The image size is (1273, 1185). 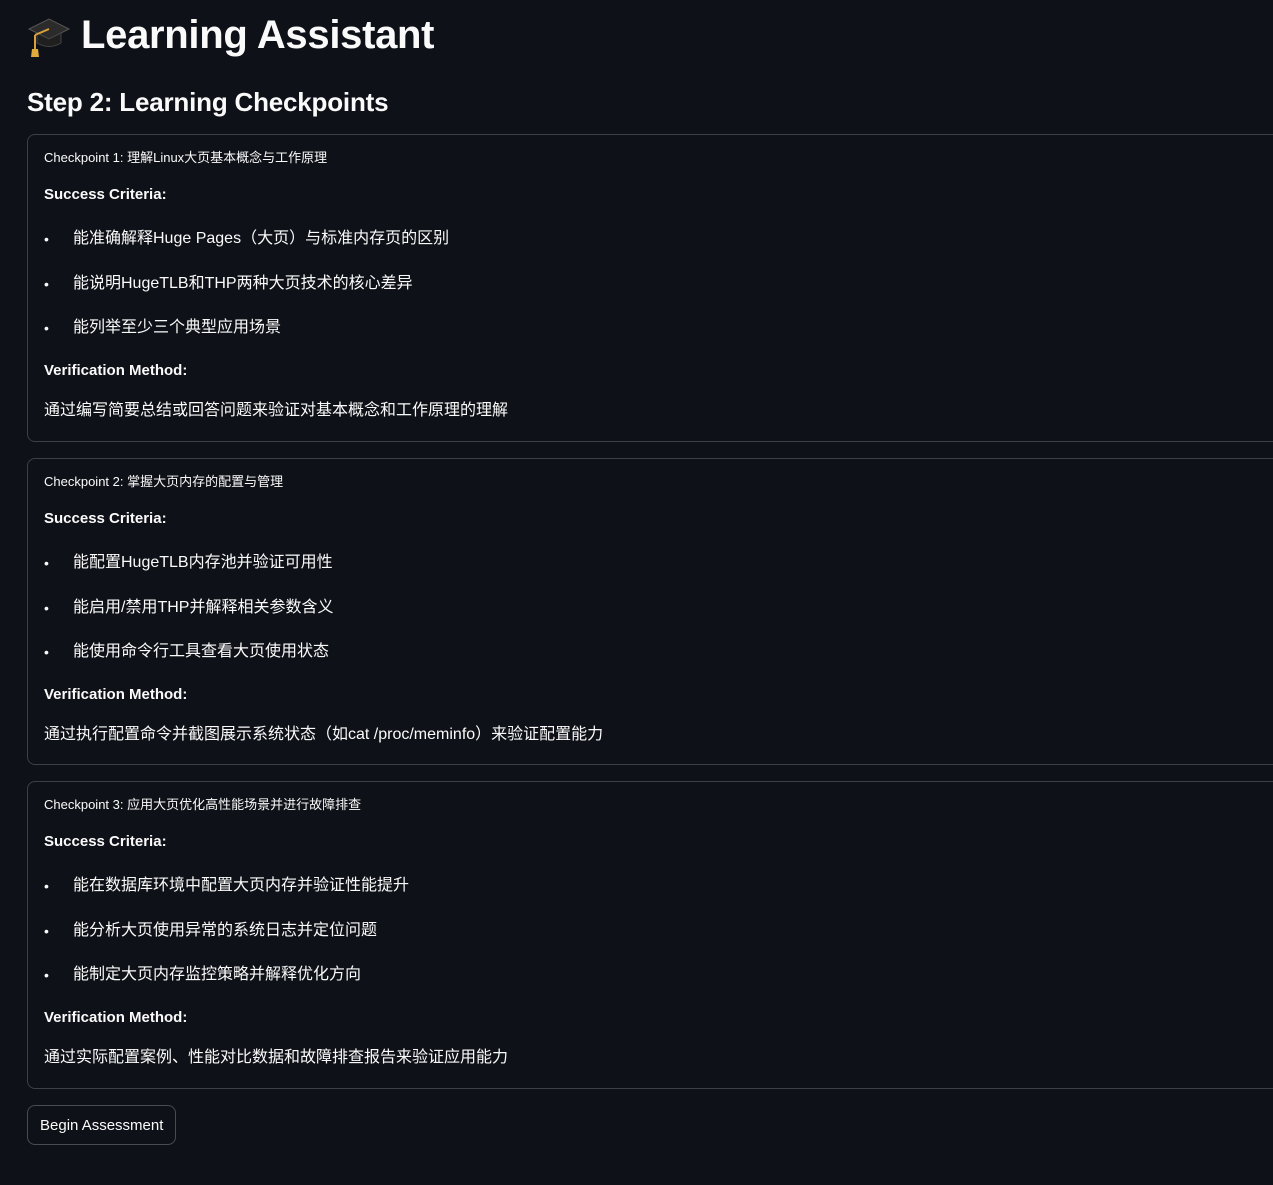 I want to click on checkpoint-title: Checkpoint 1: 理解Linux大页基本概念与工作原理, so click(x=186, y=157).